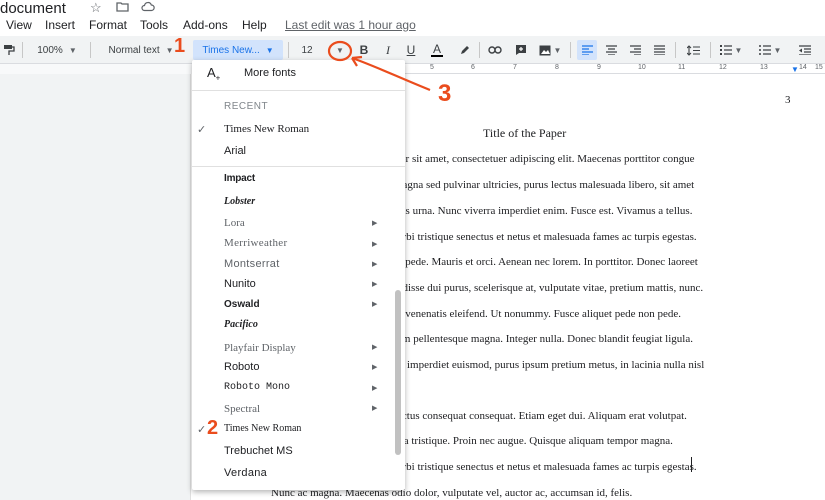 The width and height of the screenshot is (825, 500). Describe the element at coordinates (242, 304) in the screenshot. I see `font-option-oswald: Oswald` at that location.